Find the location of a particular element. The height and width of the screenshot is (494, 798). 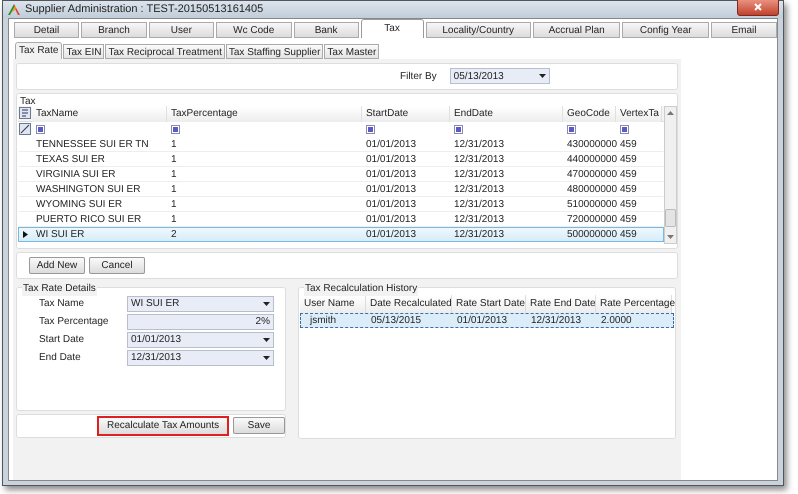

scrollbar is located at coordinates (670, 175).